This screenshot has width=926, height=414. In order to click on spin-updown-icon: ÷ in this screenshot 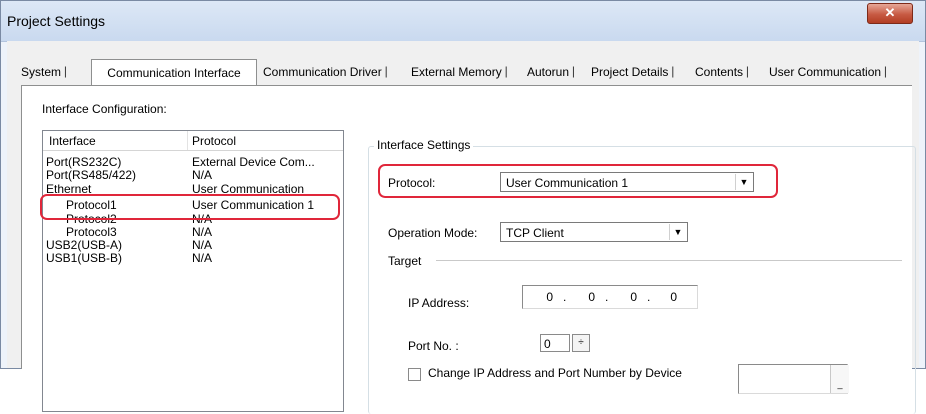, I will do `click(581, 342)`.